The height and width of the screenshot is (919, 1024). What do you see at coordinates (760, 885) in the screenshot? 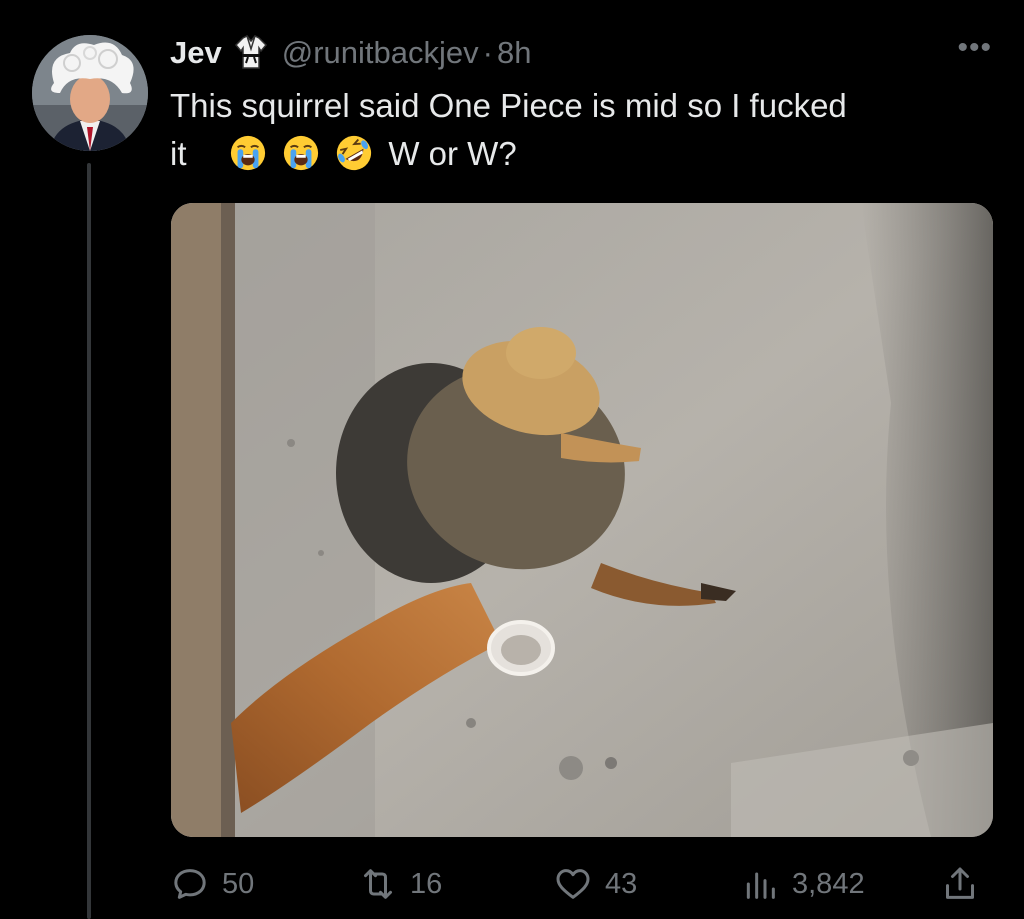
I see `bar-chart-icon` at bounding box center [760, 885].